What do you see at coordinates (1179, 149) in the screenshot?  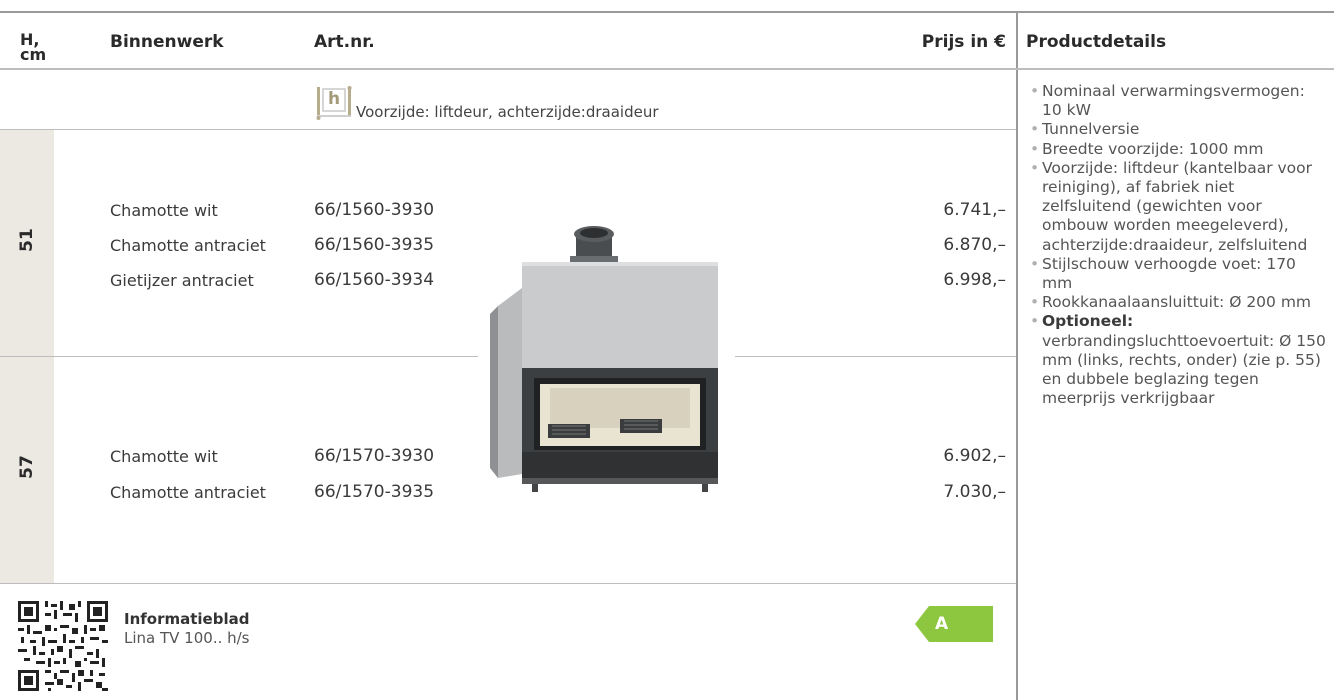 I see `detail-item: Breedte voorzijde: 1000 mm` at bounding box center [1179, 149].